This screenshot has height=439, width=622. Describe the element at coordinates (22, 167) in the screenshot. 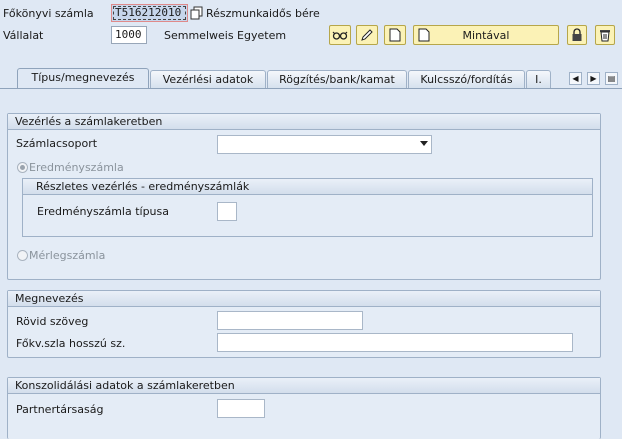

I see `pl-account-radio` at that location.